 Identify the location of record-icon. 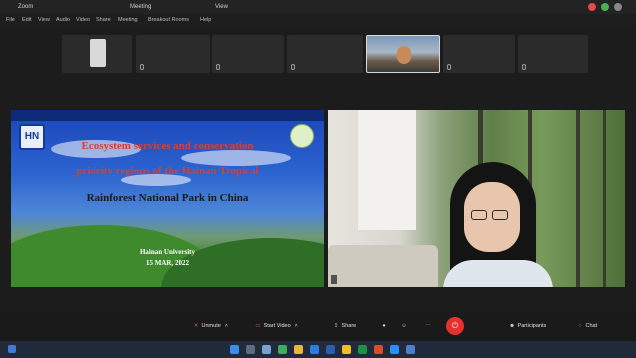
(592, 7).